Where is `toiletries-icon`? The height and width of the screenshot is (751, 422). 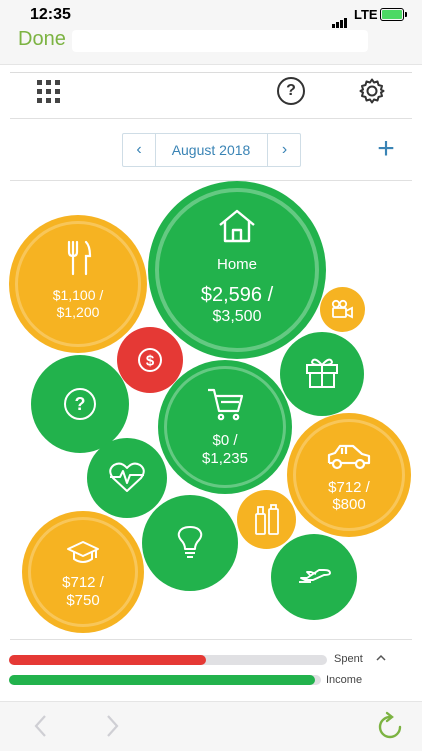
toiletries-icon is located at coordinates (267, 519).